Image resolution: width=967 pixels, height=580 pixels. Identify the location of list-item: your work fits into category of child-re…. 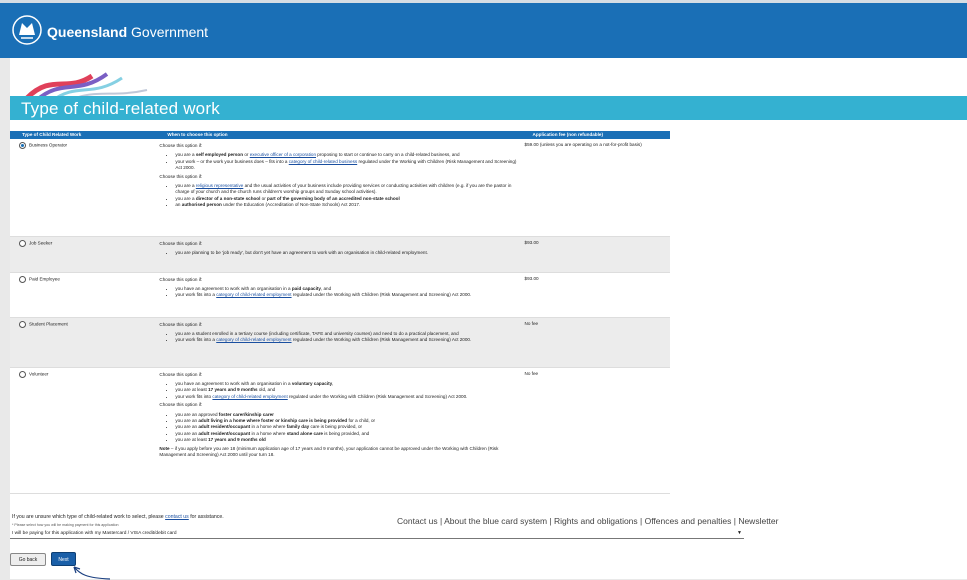
(345, 397).